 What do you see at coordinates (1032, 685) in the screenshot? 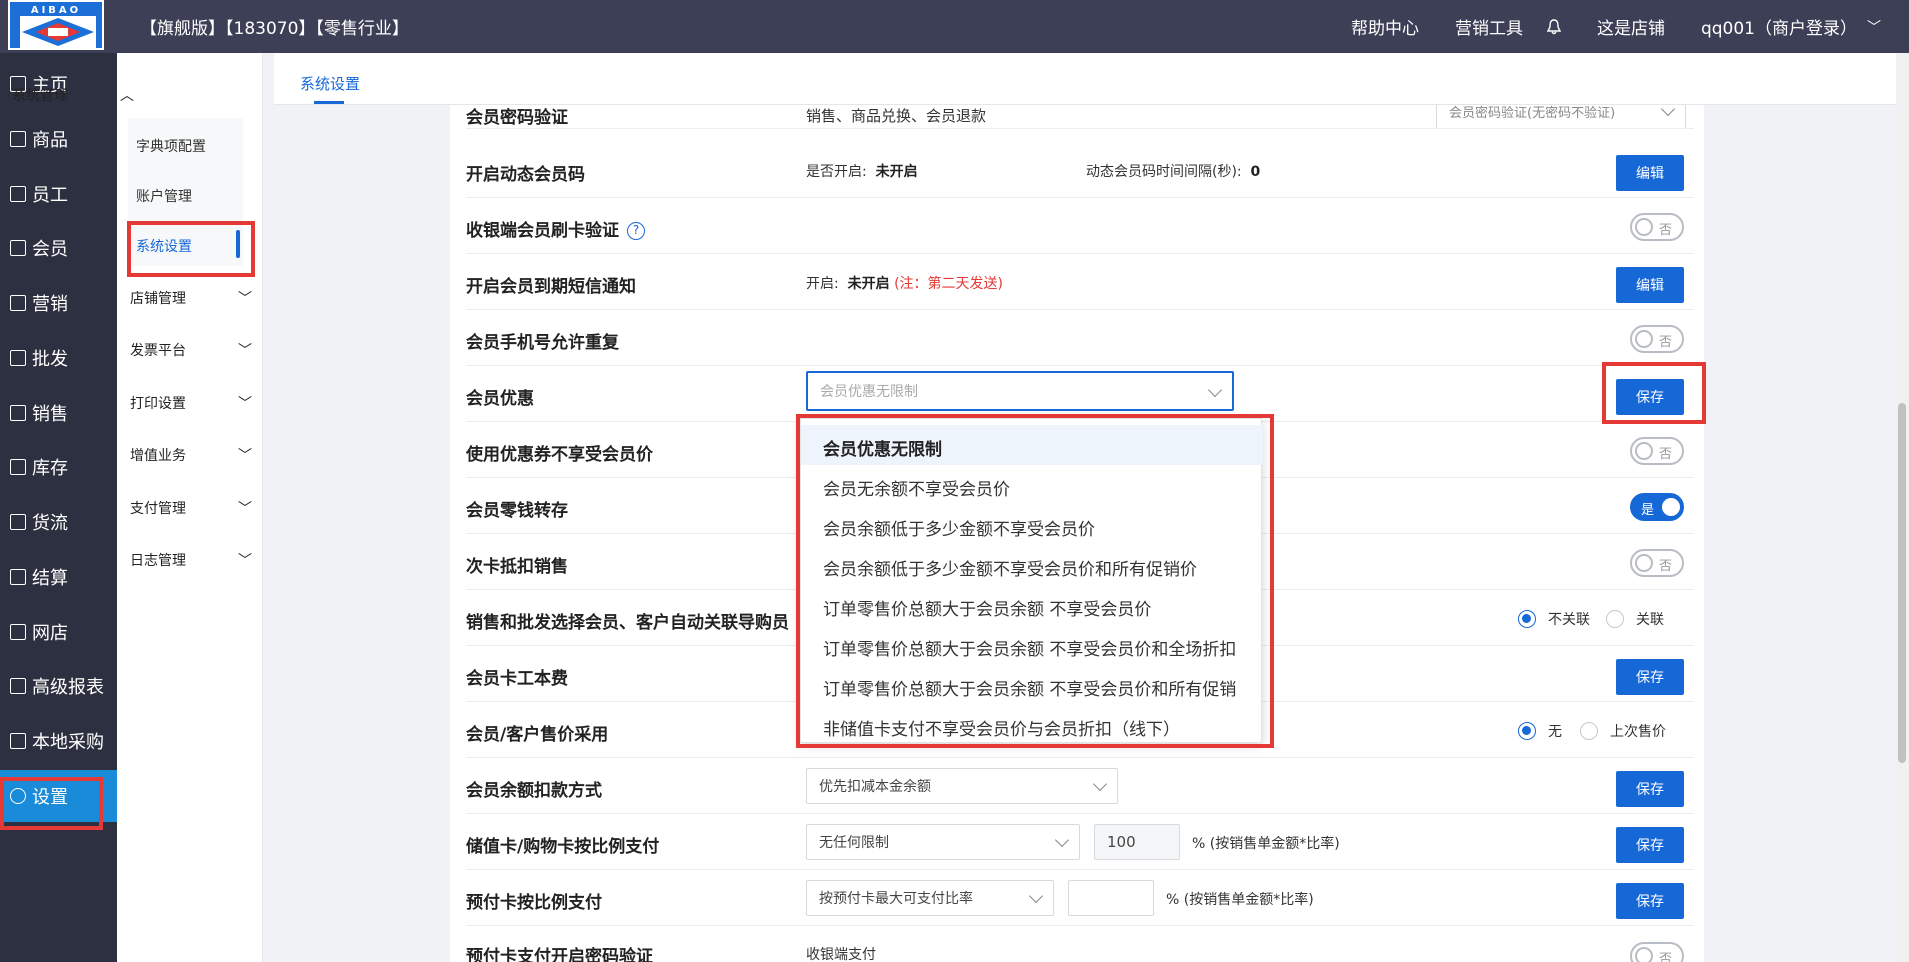
I see `dropdown-option: 订单零售价总额大于会员余额 不享受会员价和所有促销` at bounding box center [1032, 685].